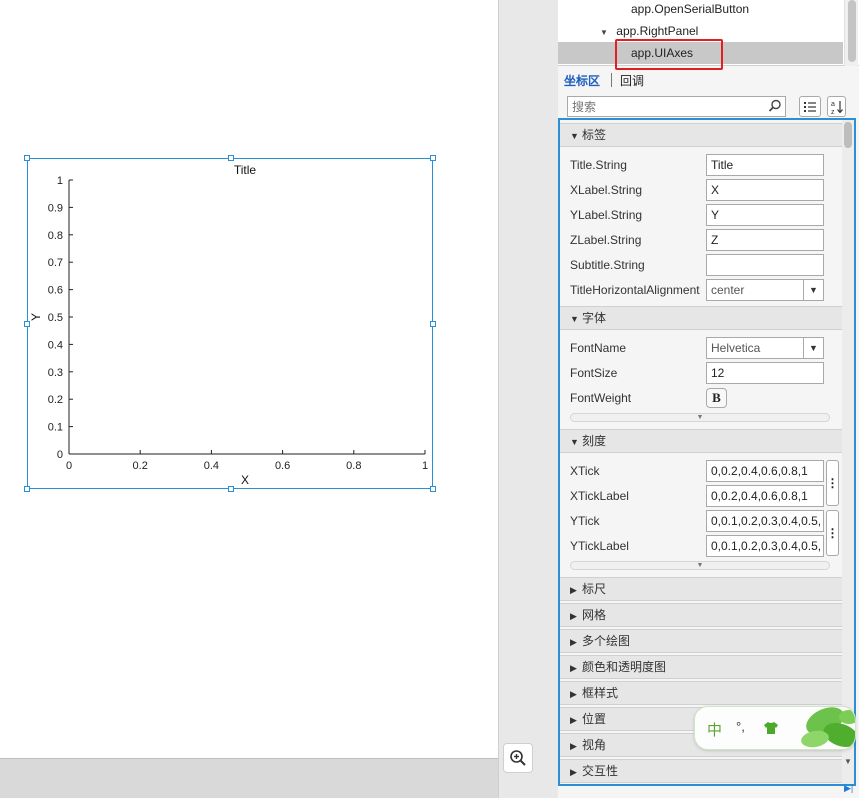 The height and width of the screenshot is (798, 859). Describe the element at coordinates (848, 788) in the screenshot. I see `collapse-panel-icon: ▶|` at that location.